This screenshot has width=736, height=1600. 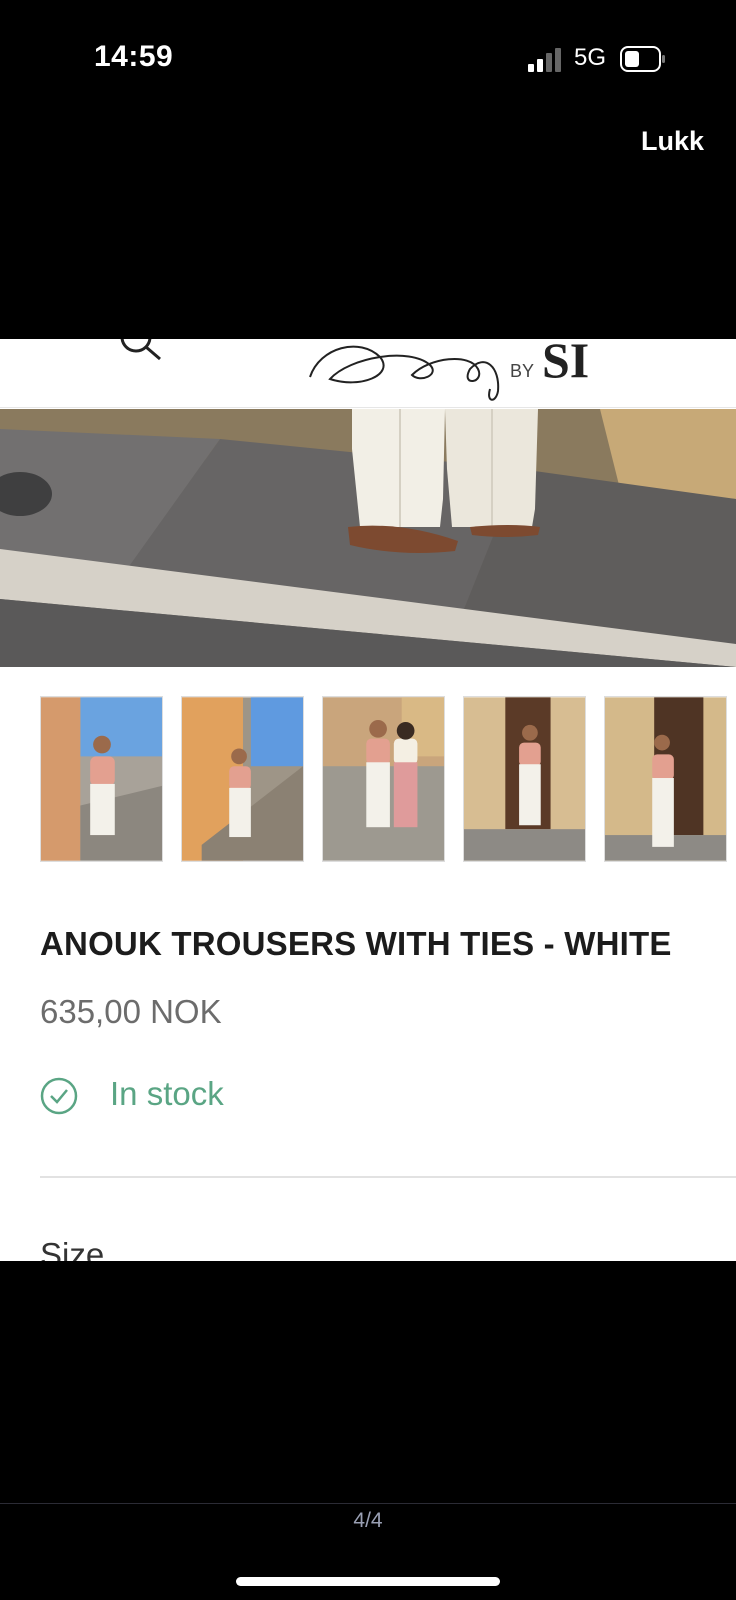 What do you see at coordinates (141, 353) in the screenshot?
I see `search-icon` at bounding box center [141, 353].